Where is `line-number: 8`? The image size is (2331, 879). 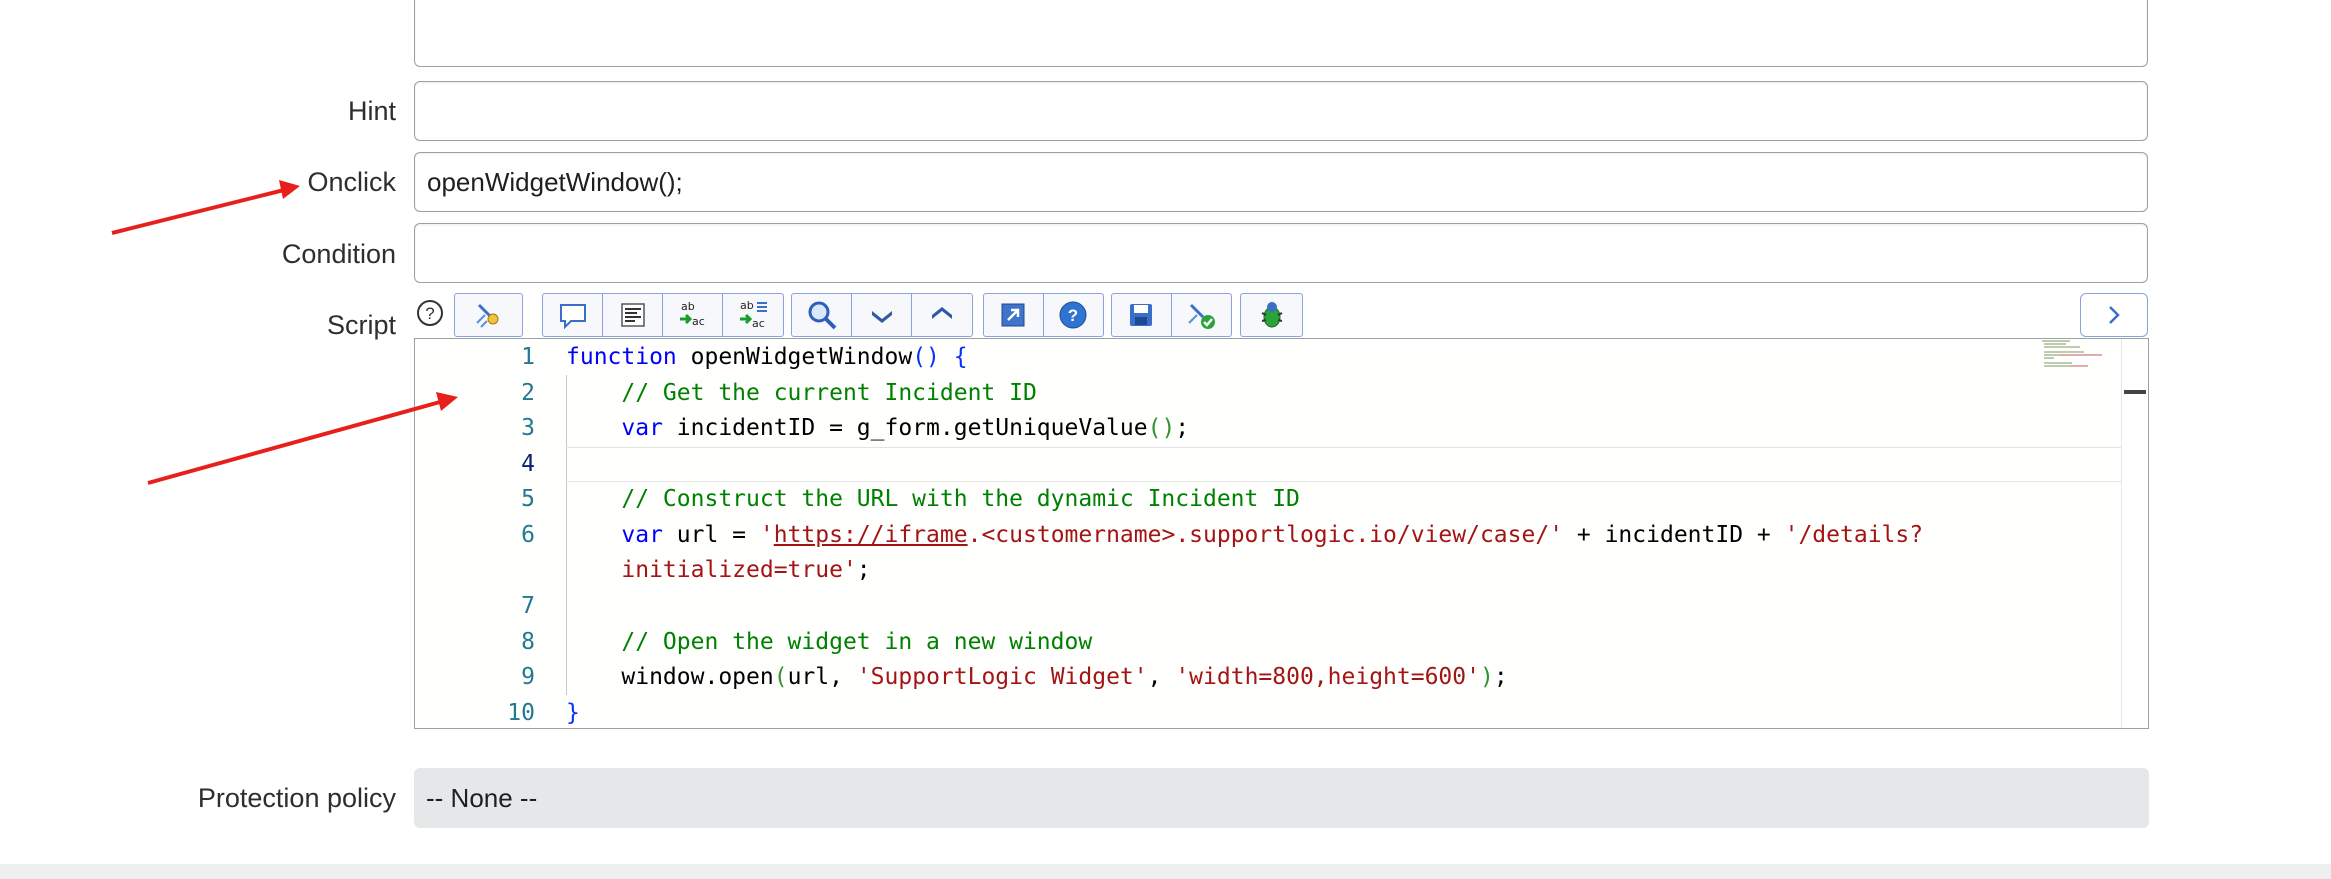
line-number: 8 is located at coordinates (528, 642).